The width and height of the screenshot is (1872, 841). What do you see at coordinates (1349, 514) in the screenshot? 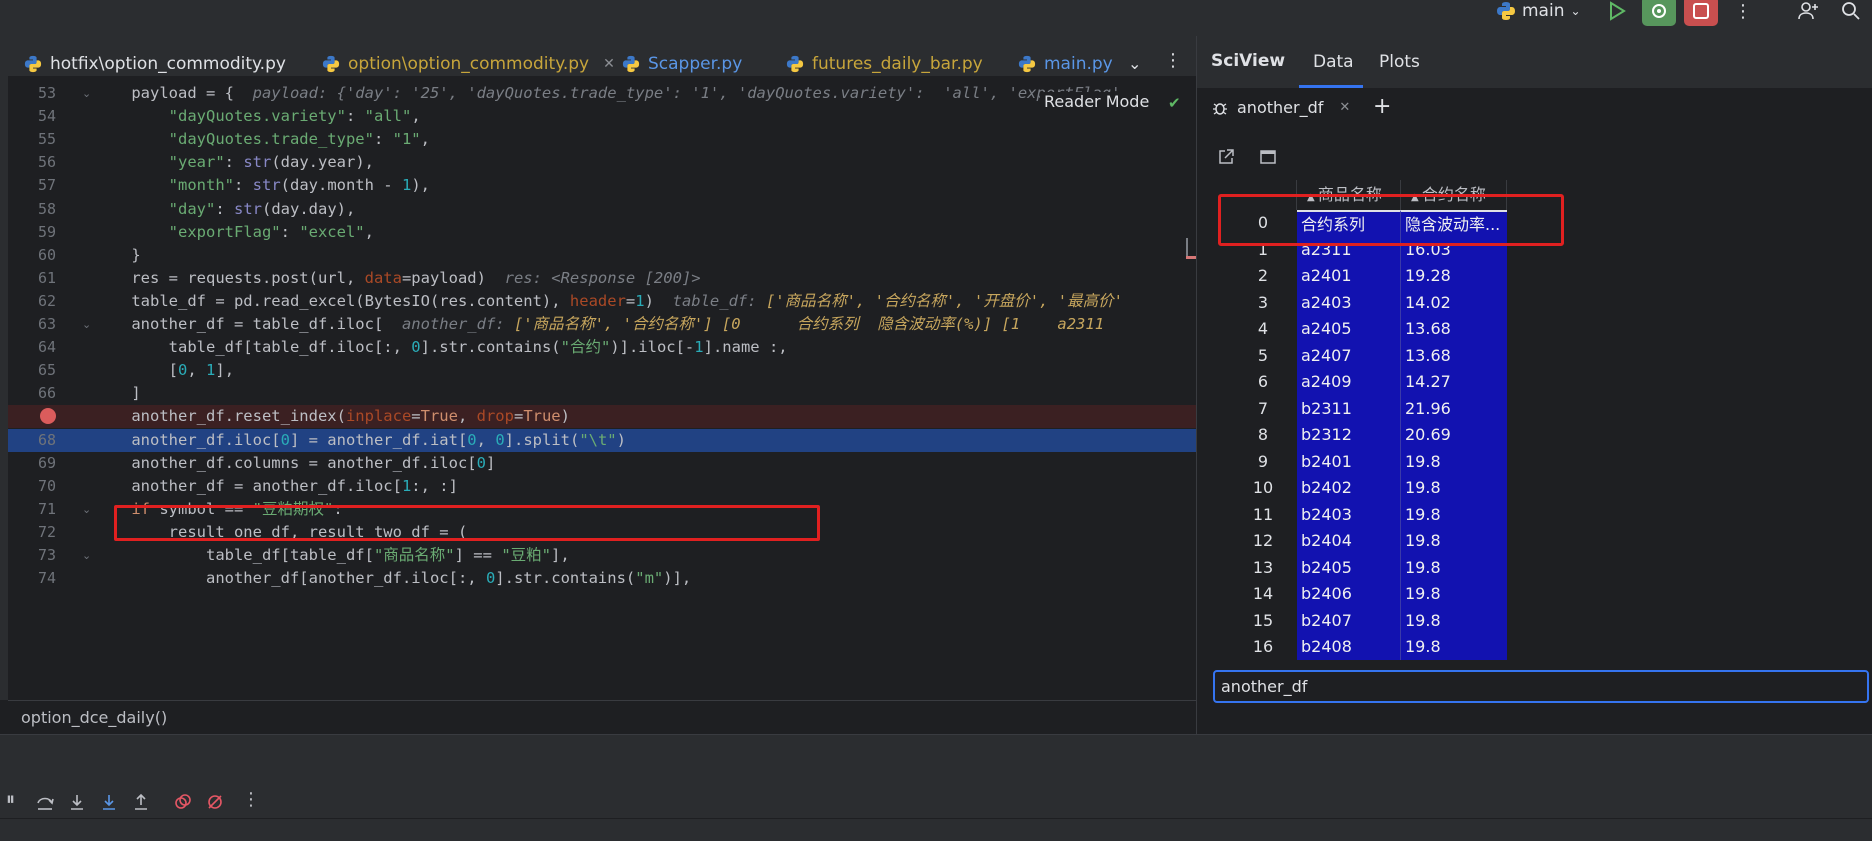
I see `cell-commodity: b2403` at bounding box center [1349, 514].